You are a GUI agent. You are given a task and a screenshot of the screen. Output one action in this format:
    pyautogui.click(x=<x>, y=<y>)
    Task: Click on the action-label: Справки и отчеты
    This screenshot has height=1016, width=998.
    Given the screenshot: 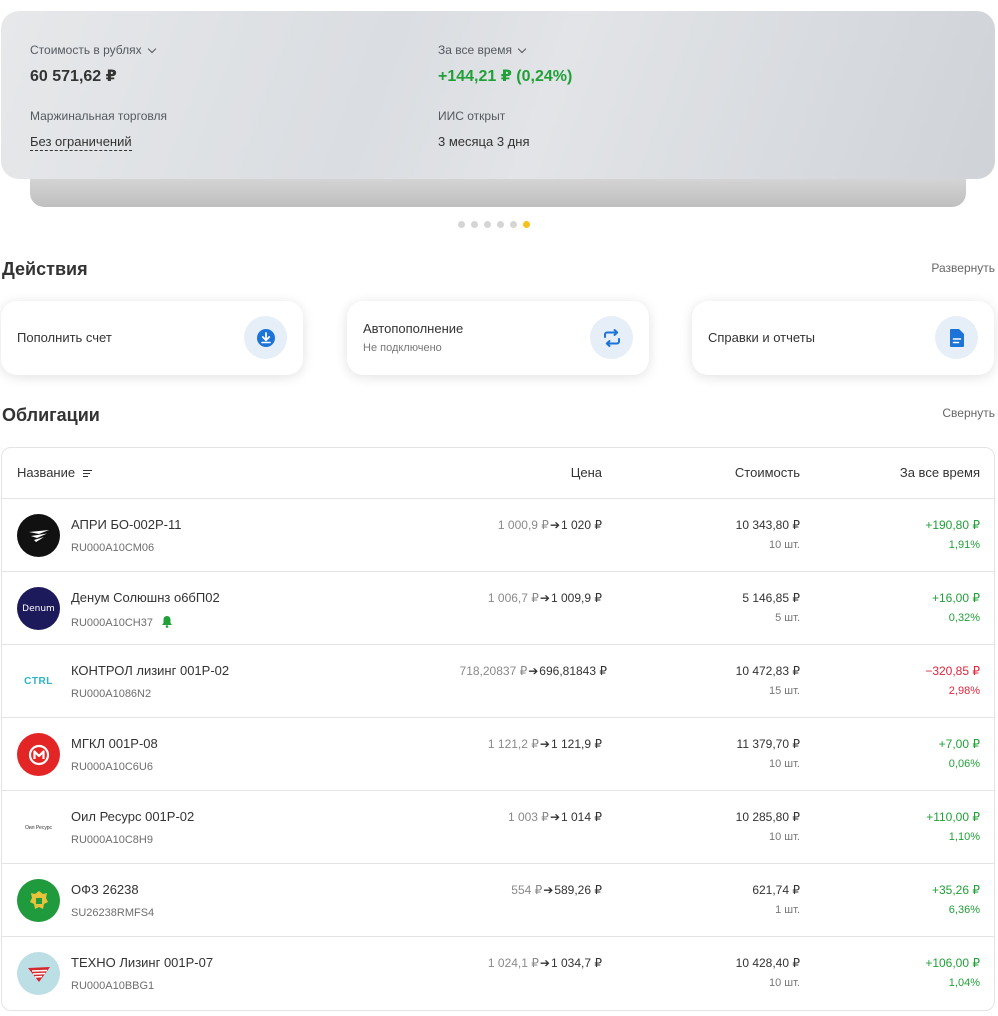 What is the action you would take?
    pyautogui.click(x=761, y=337)
    